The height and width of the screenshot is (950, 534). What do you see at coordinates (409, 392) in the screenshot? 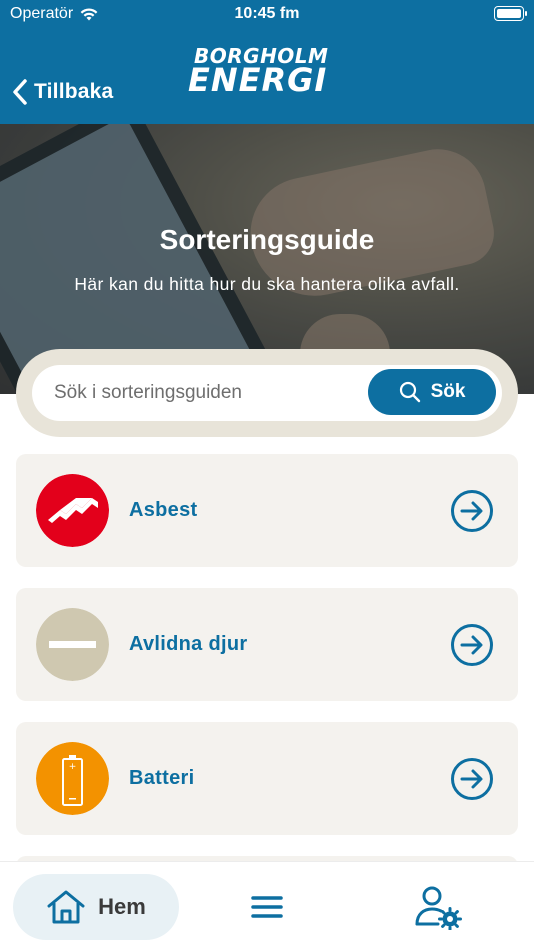
I see `search-icon` at bounding box center [409, 392].